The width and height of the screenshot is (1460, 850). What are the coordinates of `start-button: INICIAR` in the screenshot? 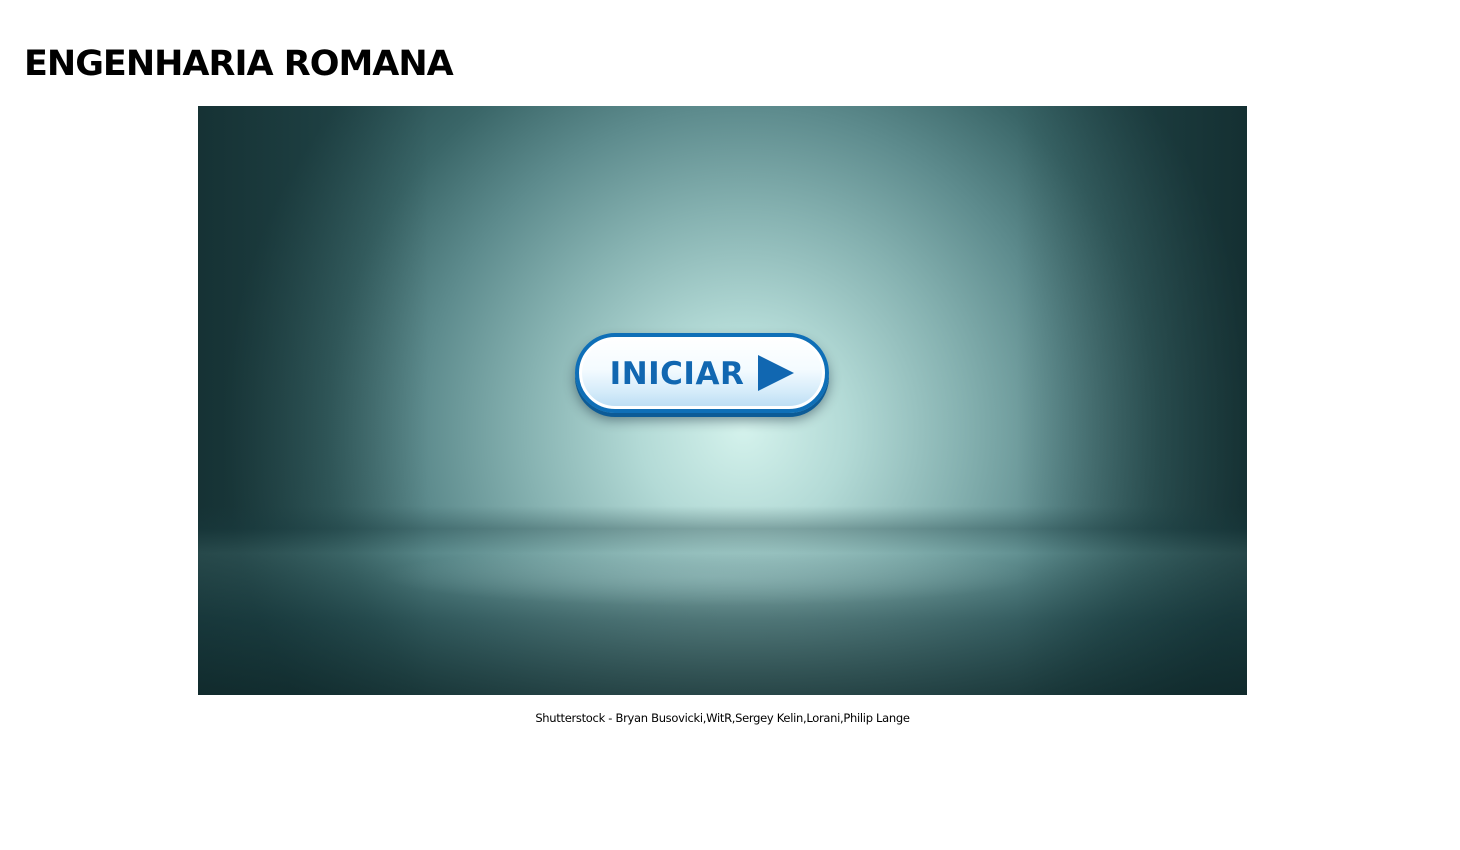 It's located at (702, 373).